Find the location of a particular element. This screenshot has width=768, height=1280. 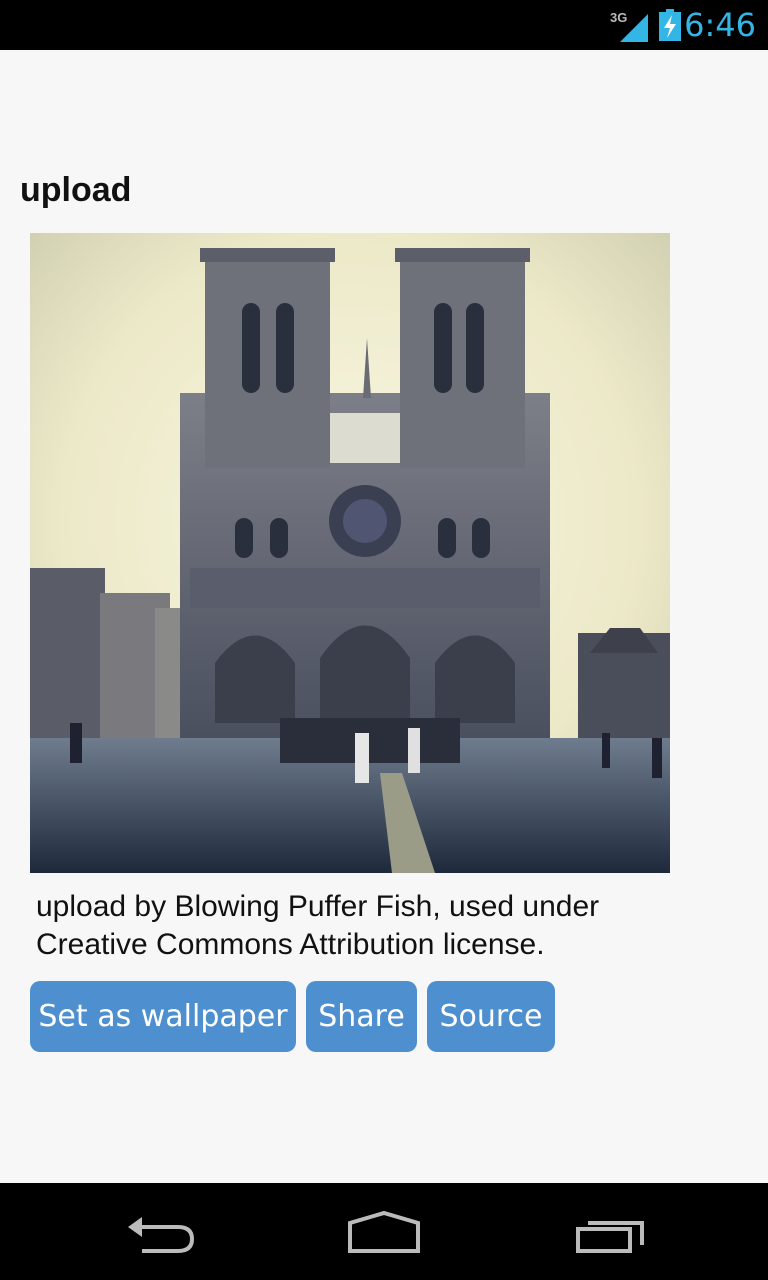

network-type-label: 3G is located at coordinates (618, 17).